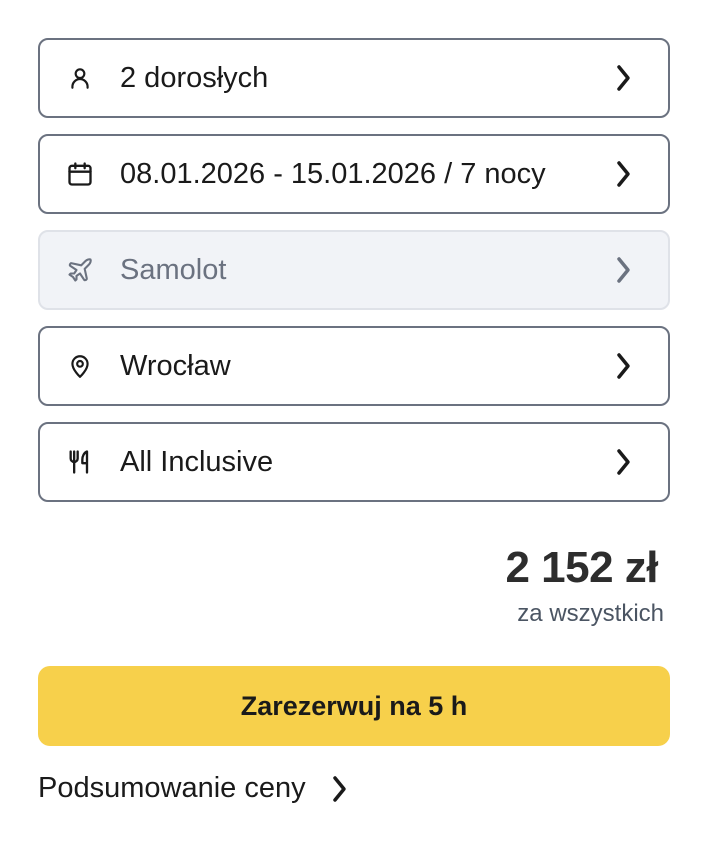  Describe the element at coordinates (354, 270) in the screenshot. I see `transport-selector: Samolot` at that location.